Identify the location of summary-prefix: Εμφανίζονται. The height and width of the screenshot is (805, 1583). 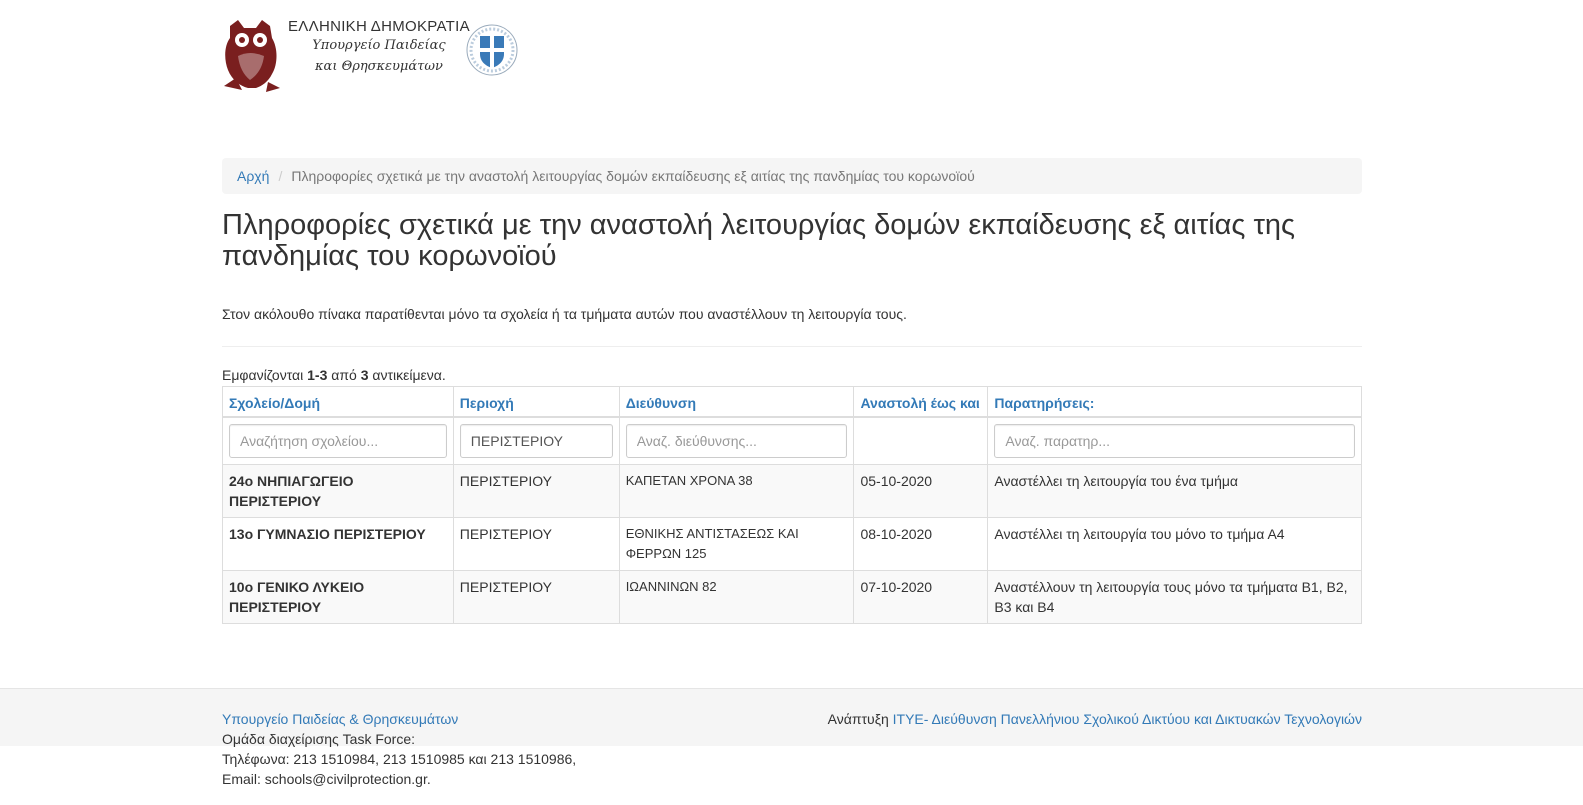
(265, 375).